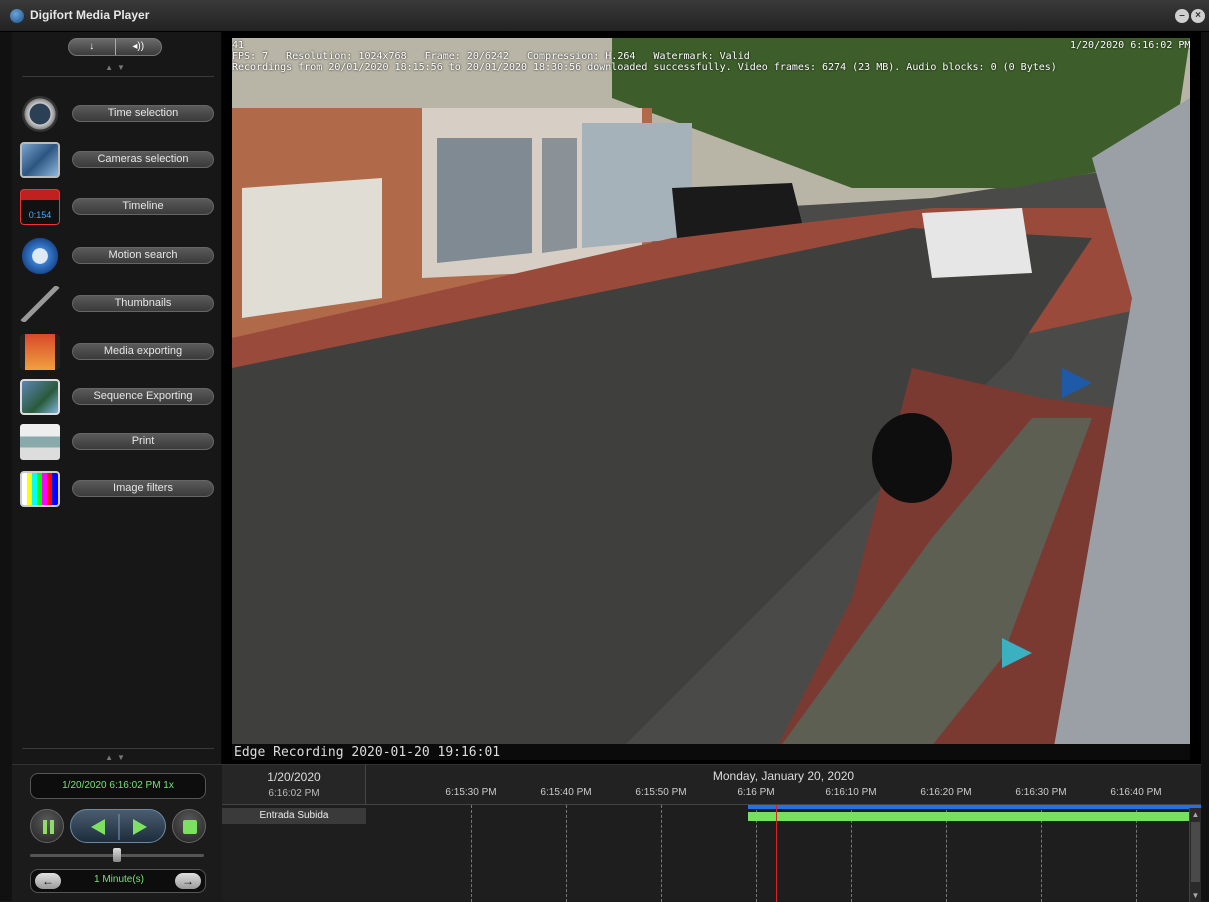 This screenshot has width=1209, height=902. Describe the element at coordinates (139, 47) in the screenshot. I see `speaker-icon: ◂))` at that location.